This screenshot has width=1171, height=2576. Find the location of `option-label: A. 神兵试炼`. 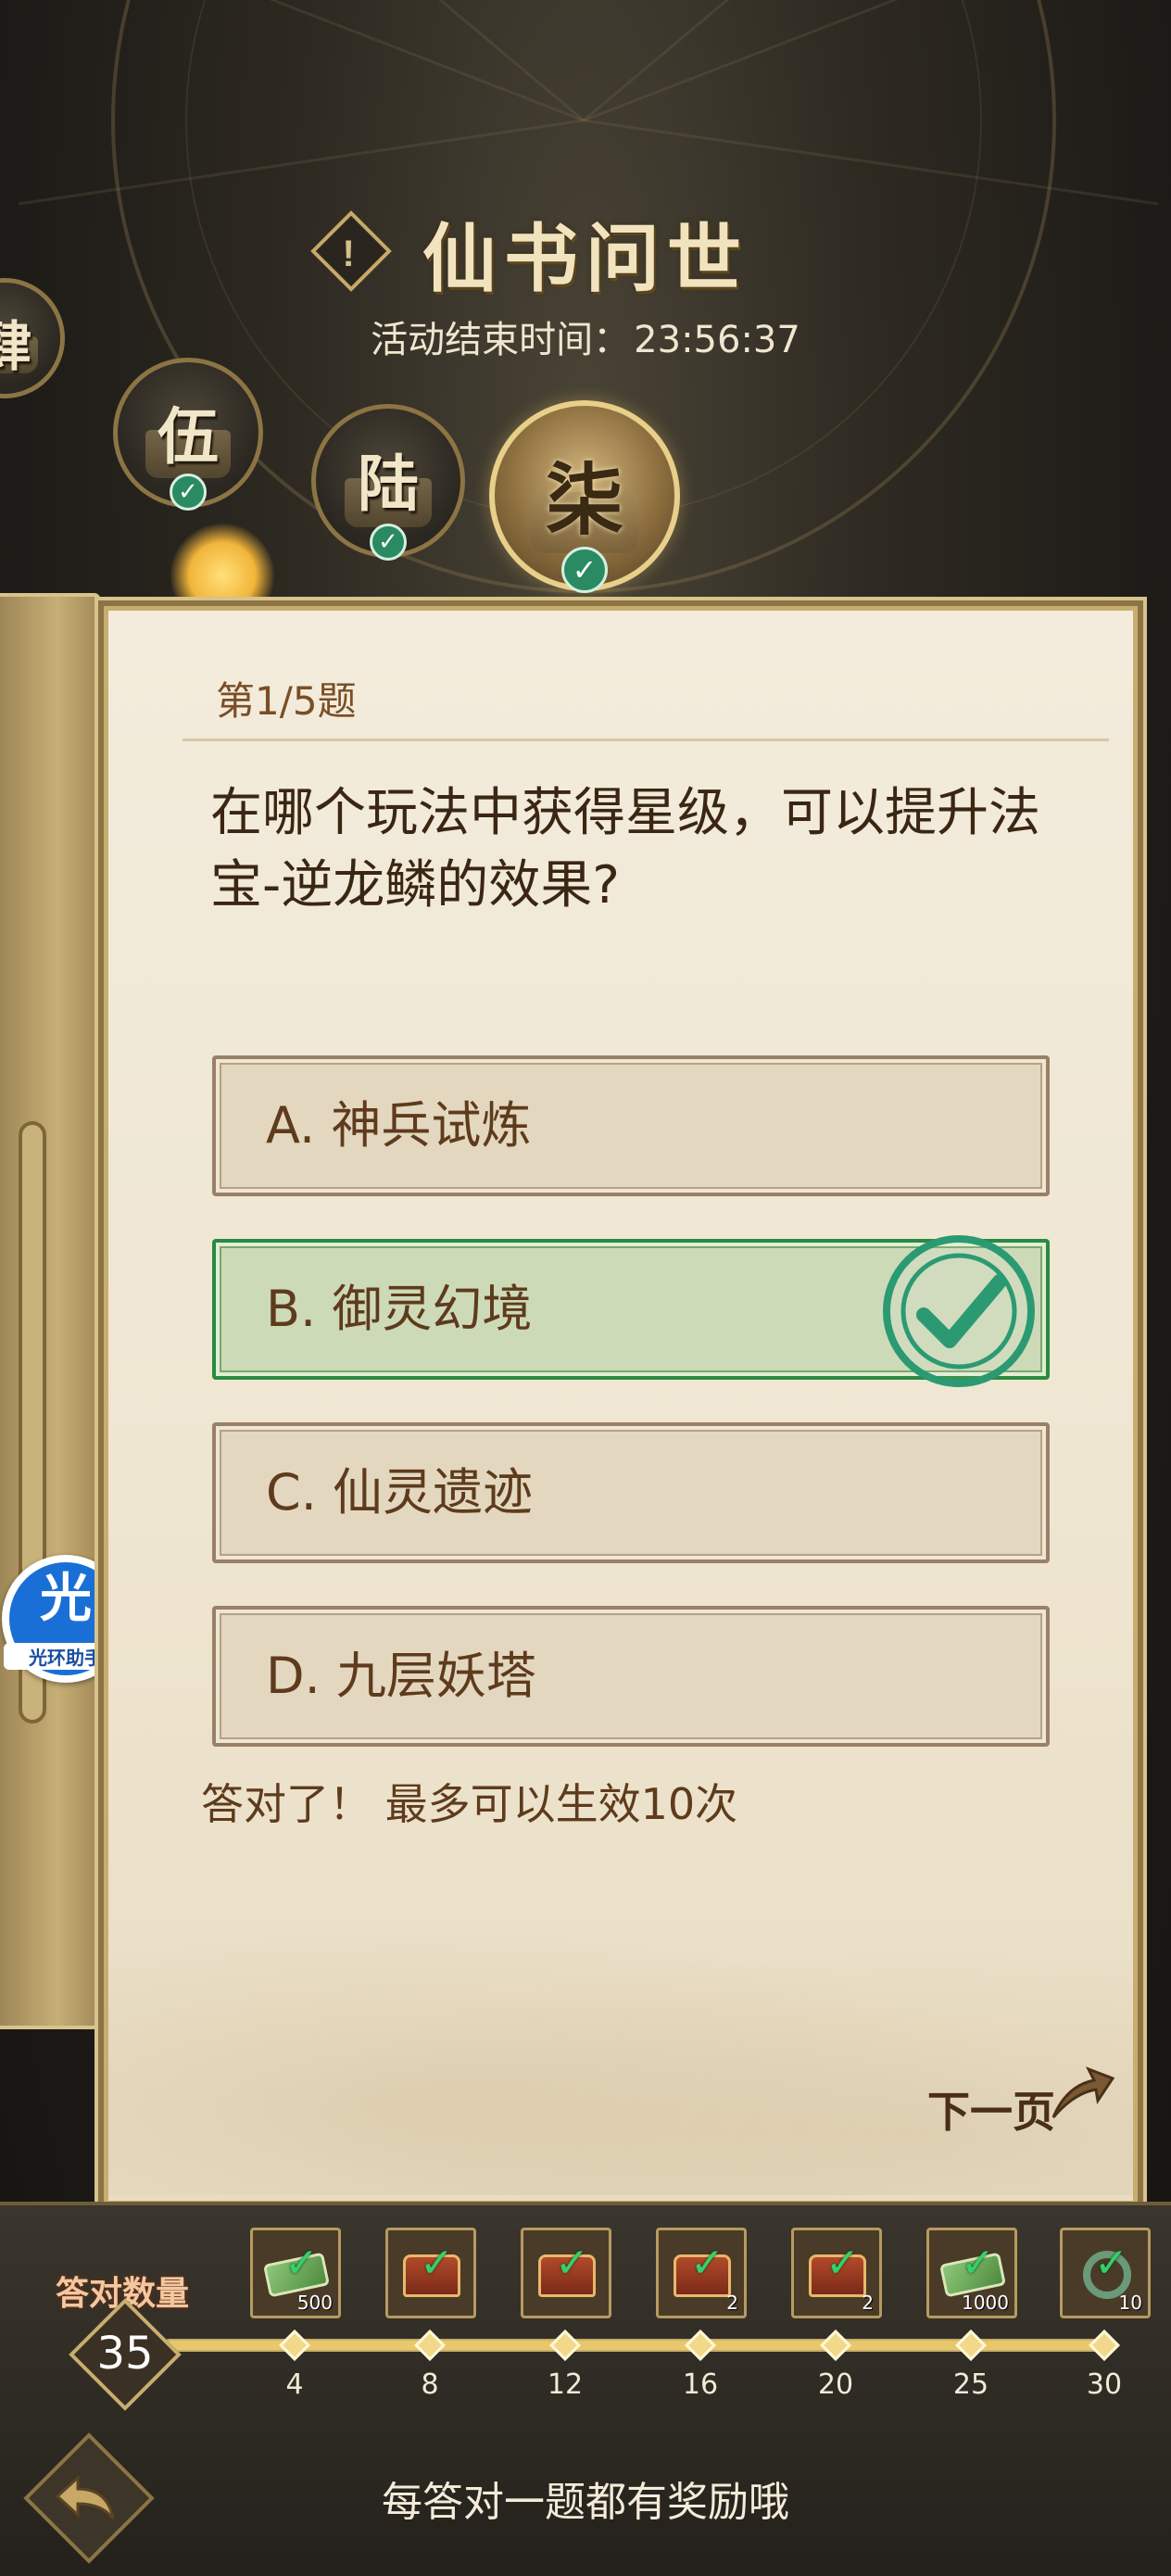

option-label: A. 神兵试炼 is located at coordinates (399, 1126).